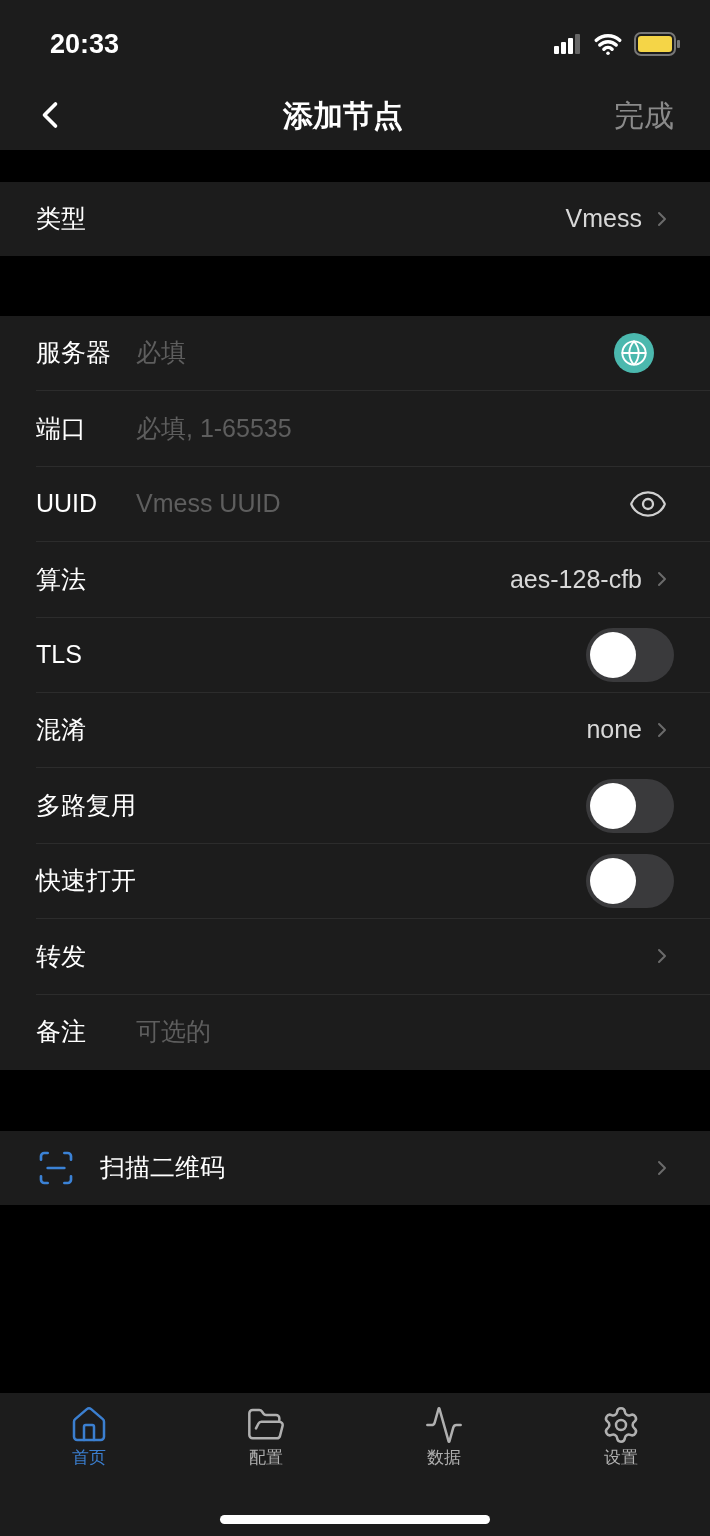  Describe the element at coordinates (61, 579) in the screenshot. I see `field-label: 算法` at that location.